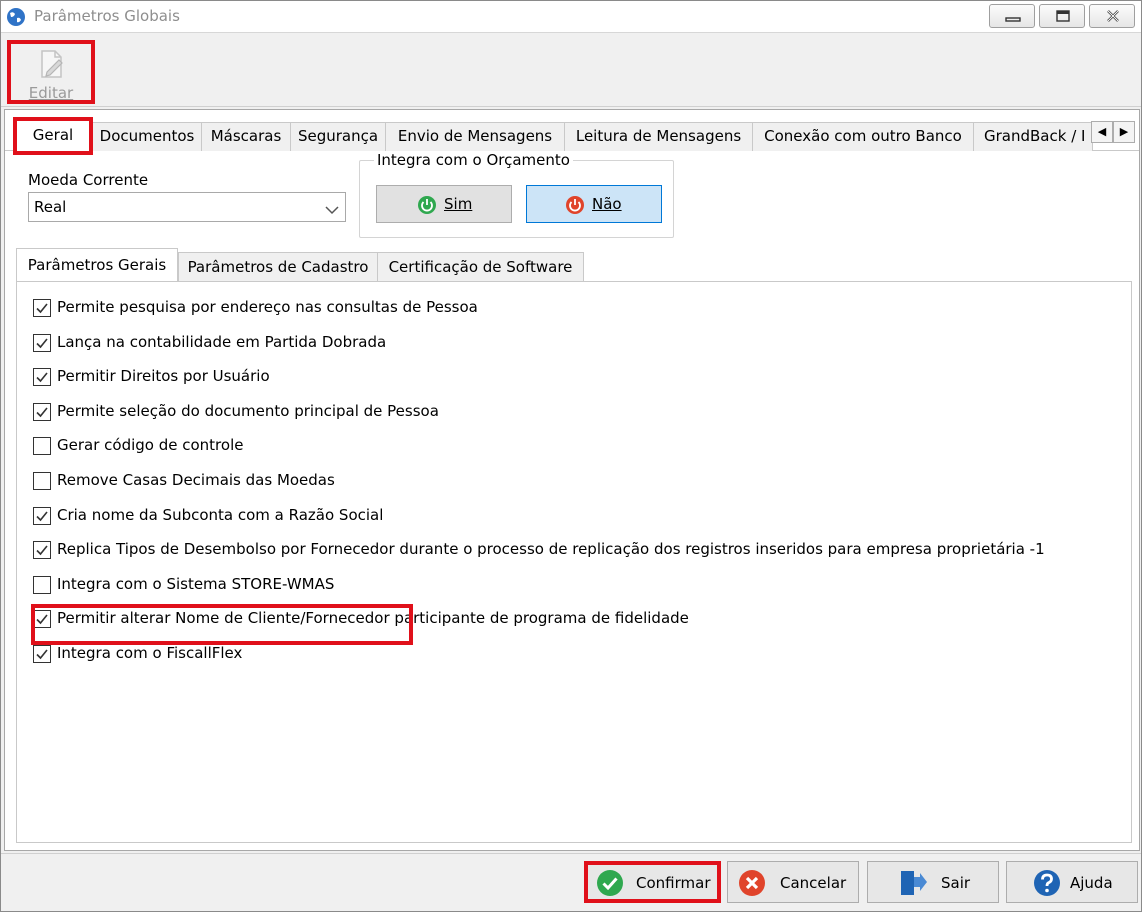  I want to click on option-label: Integra com o Sistema STORE-WMAS, so click(196, 583).